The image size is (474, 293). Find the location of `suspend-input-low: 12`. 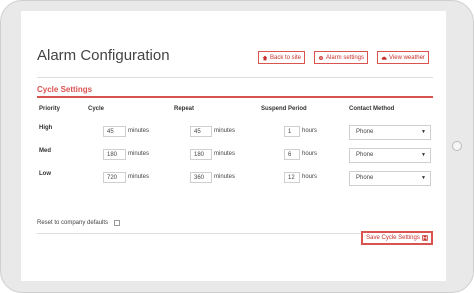

suspend-input-low: 12 is located at coordinates (292, 177).